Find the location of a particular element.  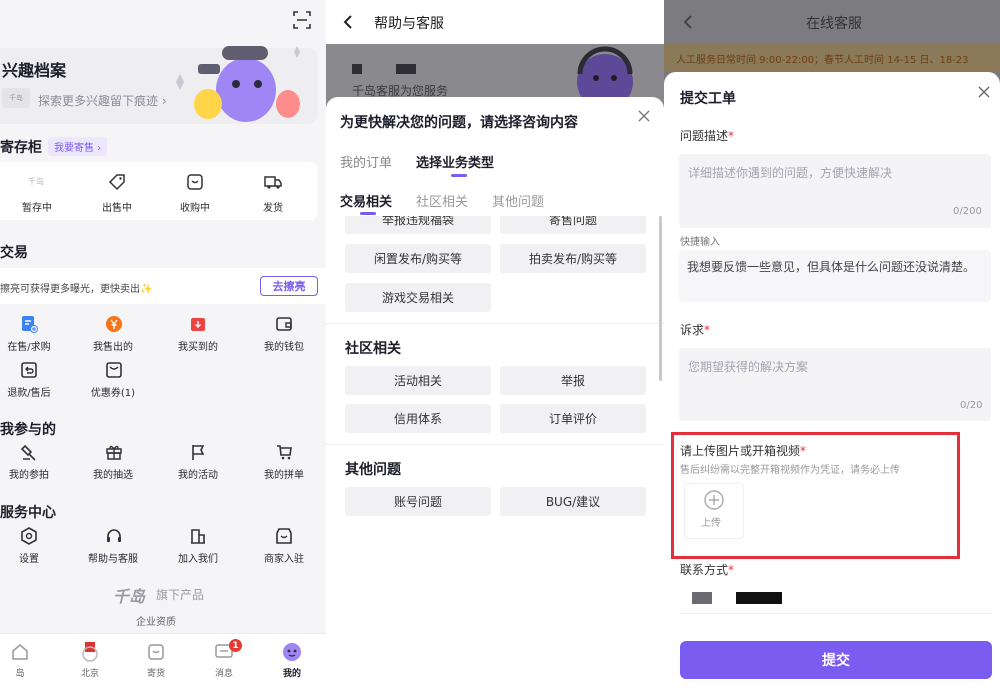

locker-item-label: 暂存中 is located at coordinates (37, 206).